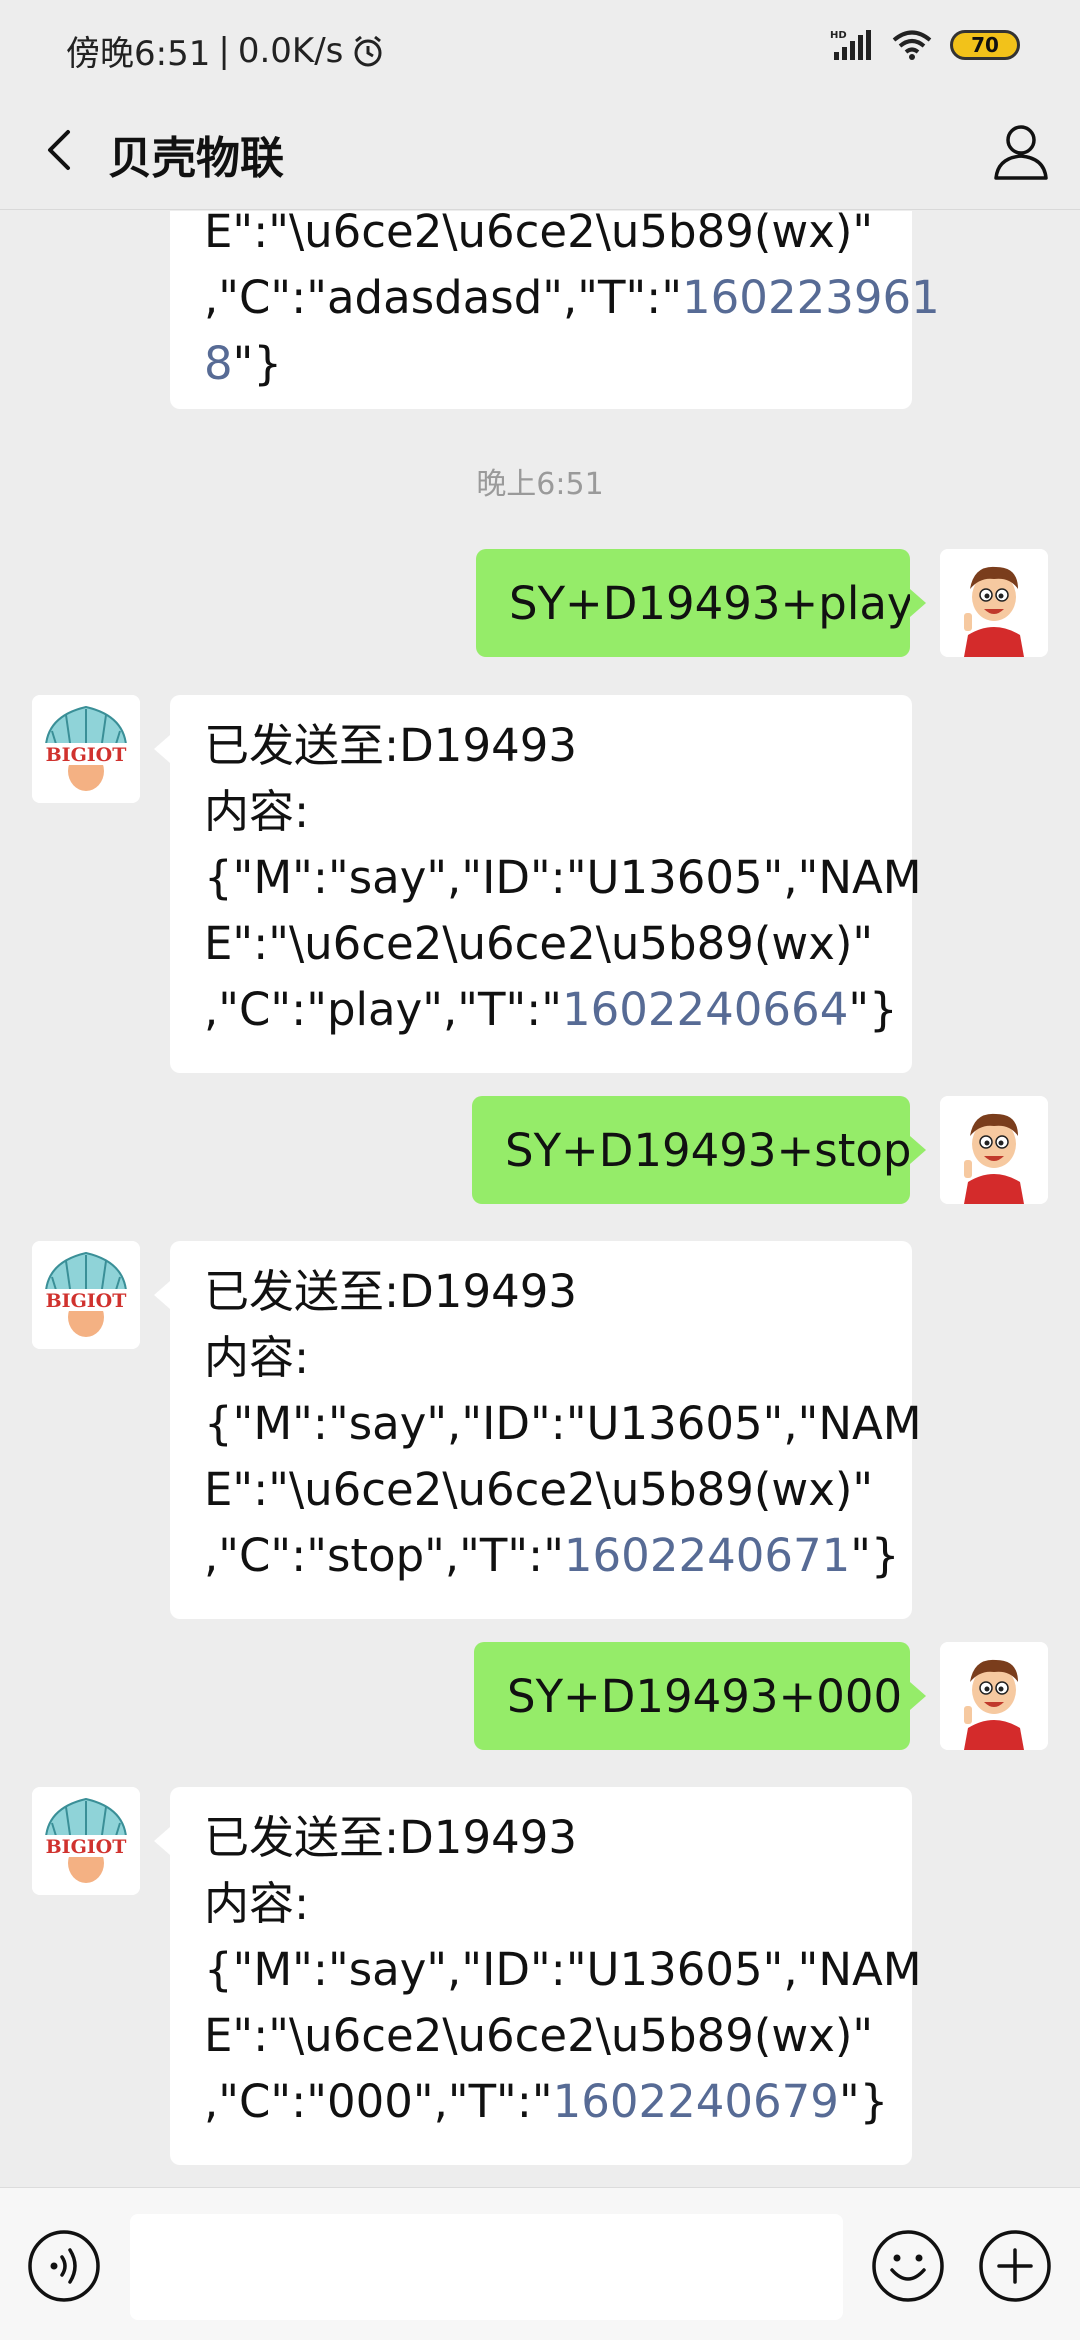  What do you see at coordinates (218, 363) in the screenshot?
I see `timestamp-number: 8` at bounding box center [218, 363].